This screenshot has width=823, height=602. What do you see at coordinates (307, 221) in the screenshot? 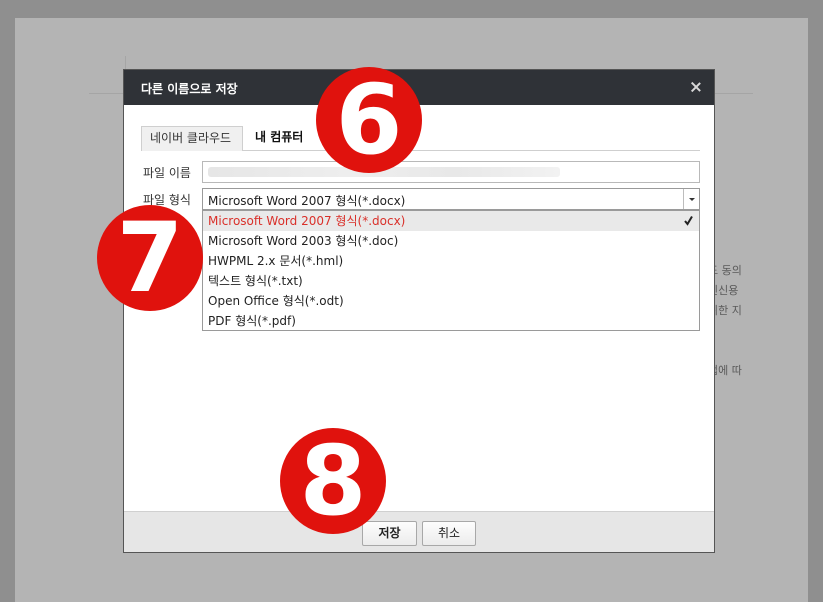
I see `option-label: Microsoft Word 2007 형식(*.docx)` at bounding box center [307, 221].